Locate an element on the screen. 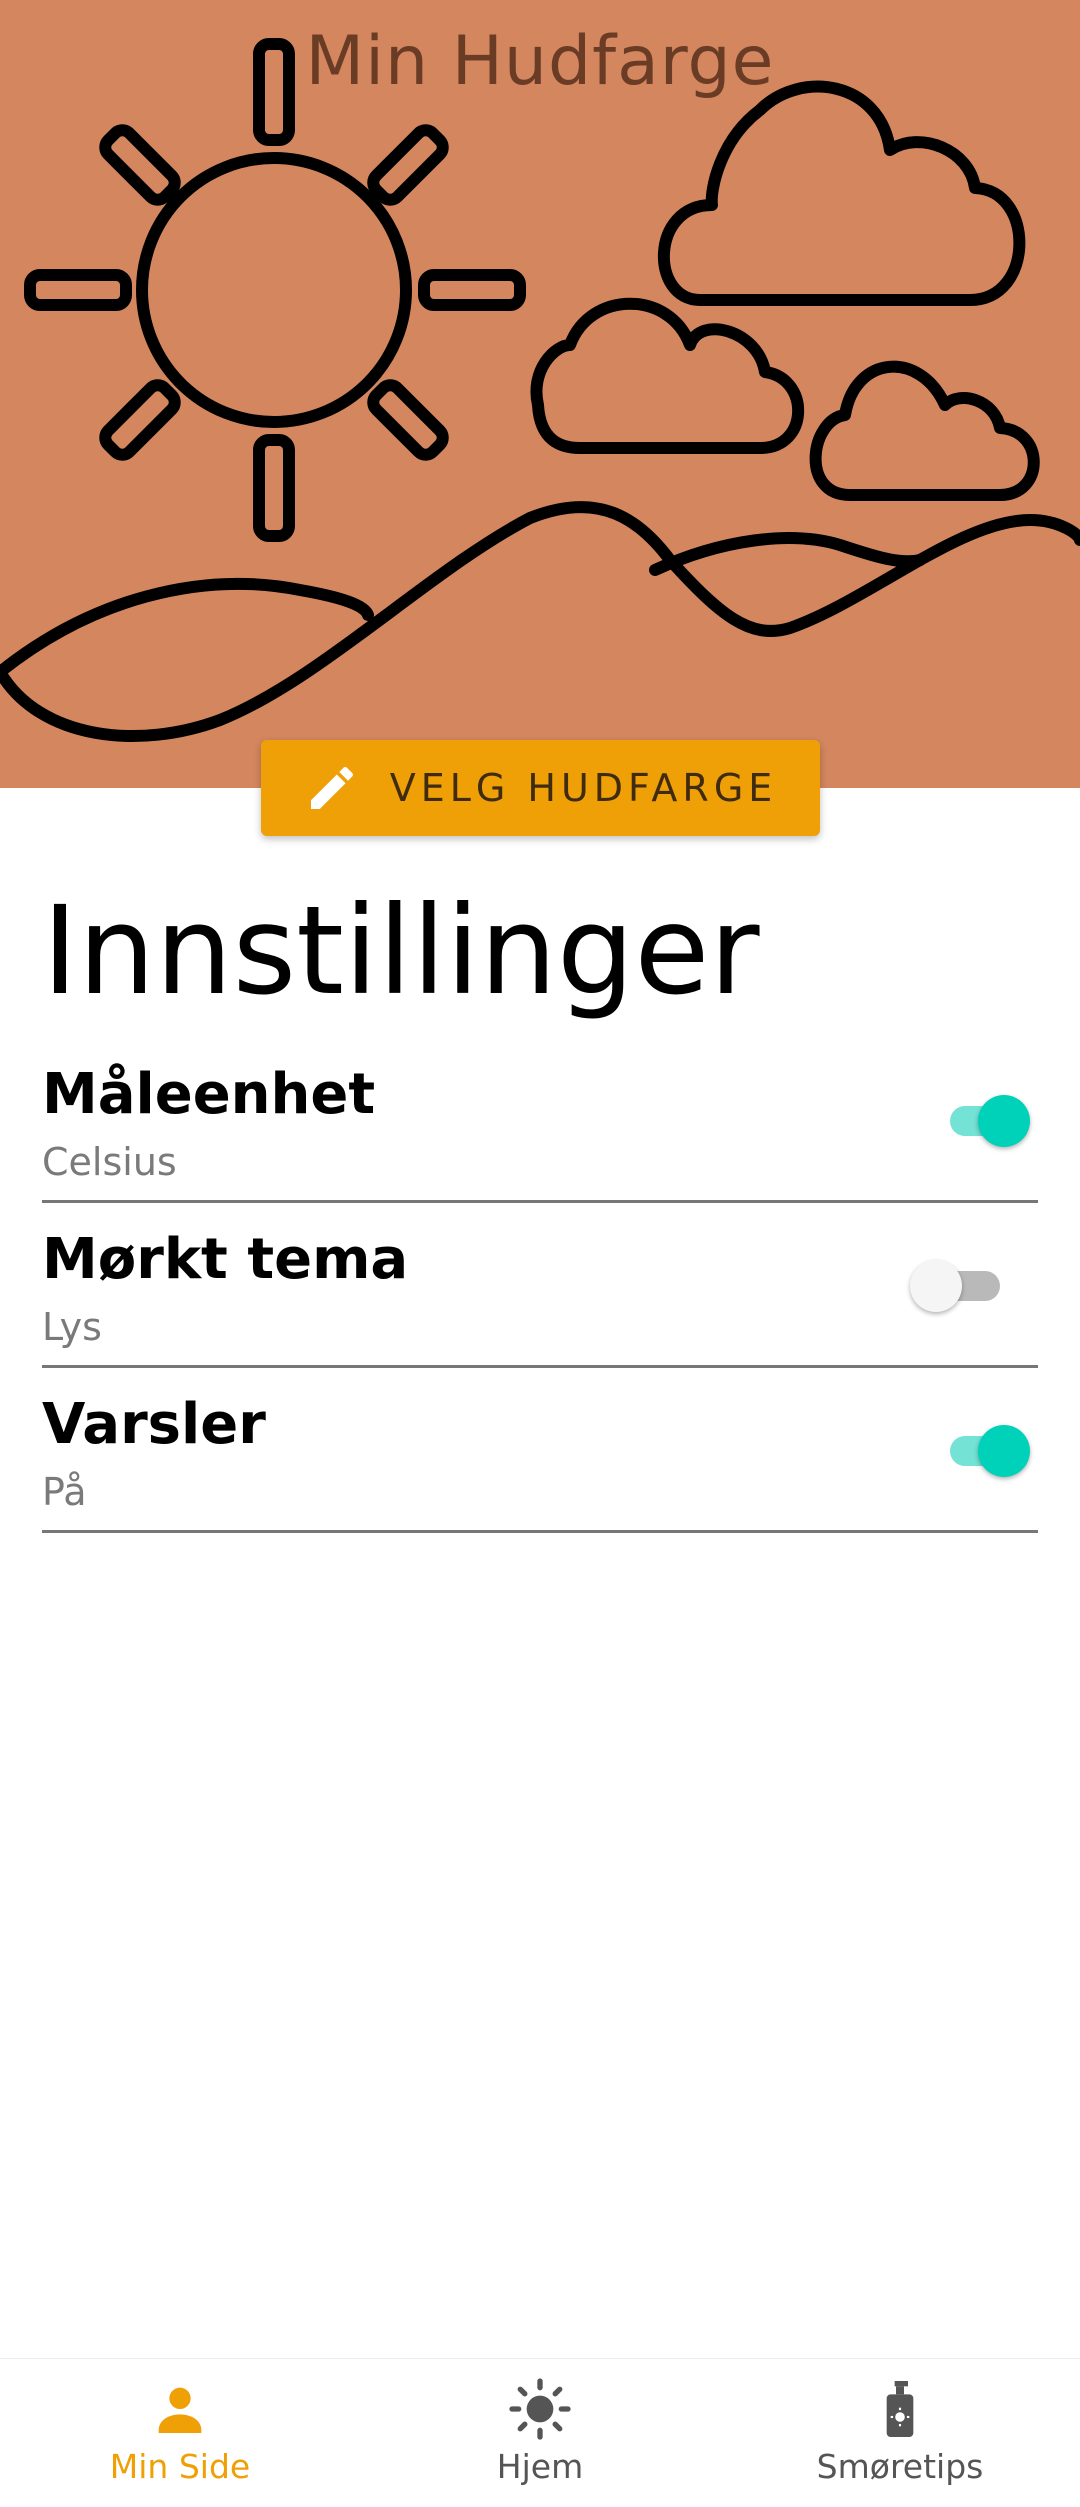  unit-toggle is located at coordinates (987, 1120).